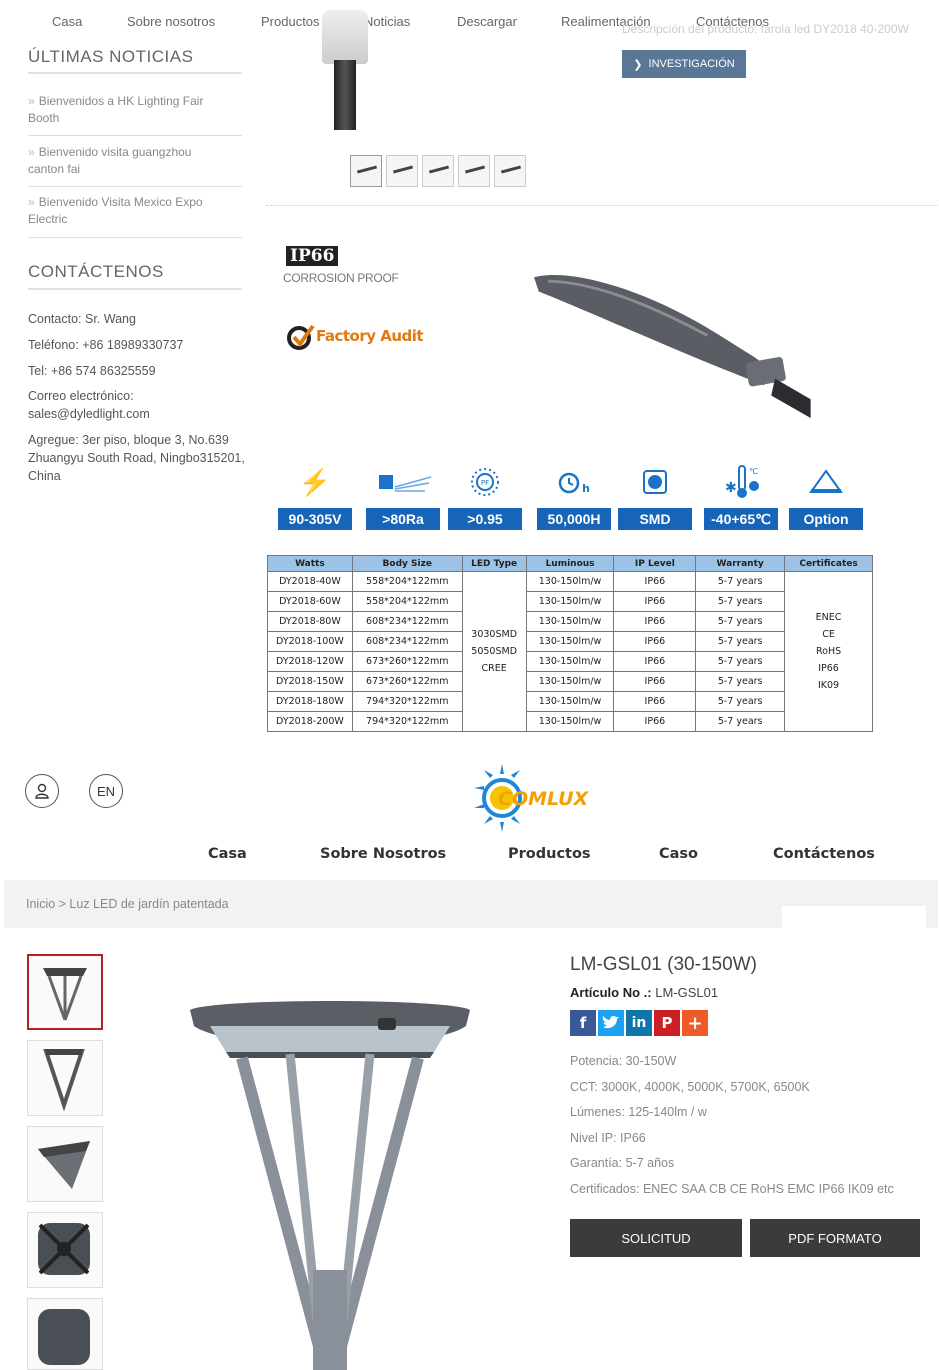 The height and width of the screenshot is (1370, 939). I want to click on nav-noticias: Noticias, so click(387, 21).